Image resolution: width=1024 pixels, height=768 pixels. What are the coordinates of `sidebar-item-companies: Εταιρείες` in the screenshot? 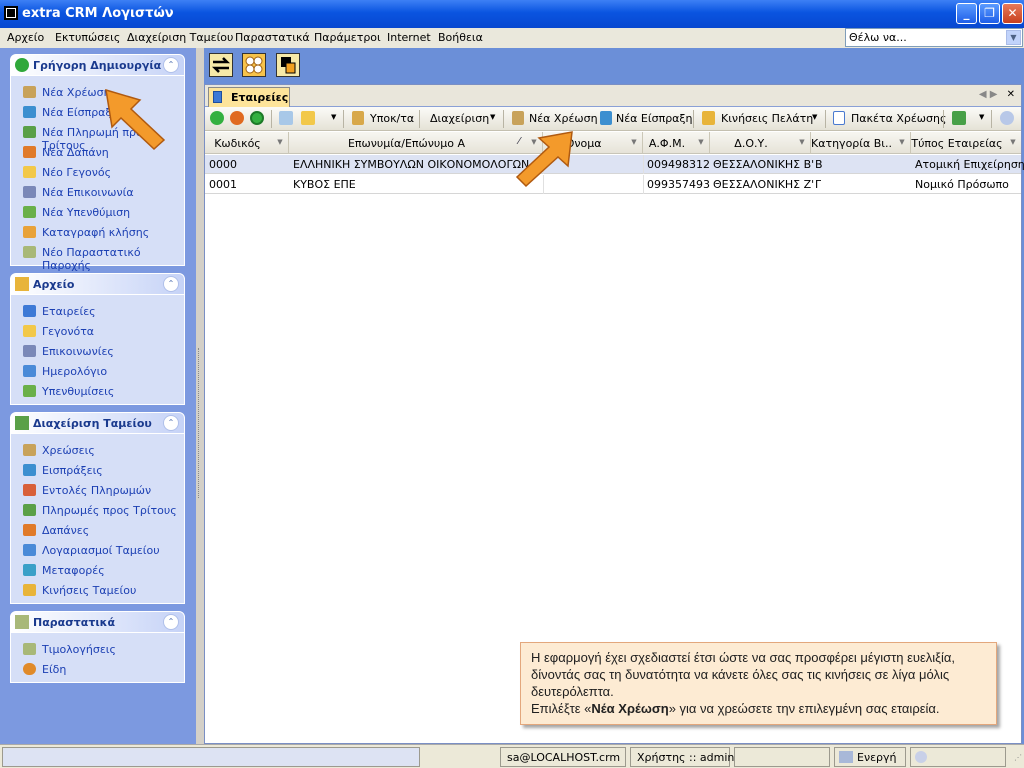 It's located at (97, 311).